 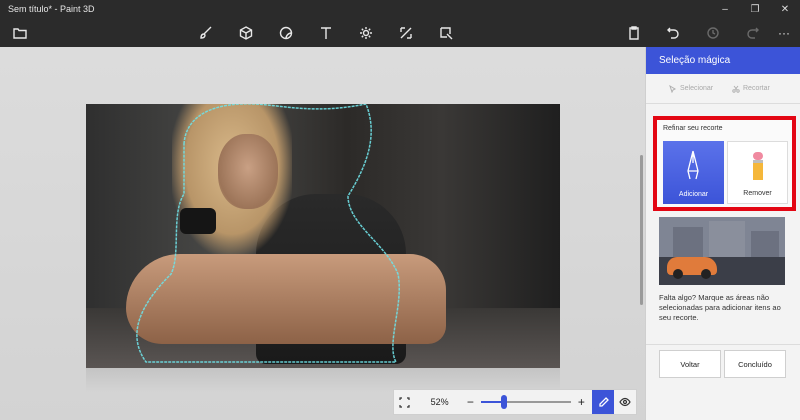 What do you see at coordinates (673, 33) in the screenshot?
I see `undo-icon` at bounding box center [673, 33].